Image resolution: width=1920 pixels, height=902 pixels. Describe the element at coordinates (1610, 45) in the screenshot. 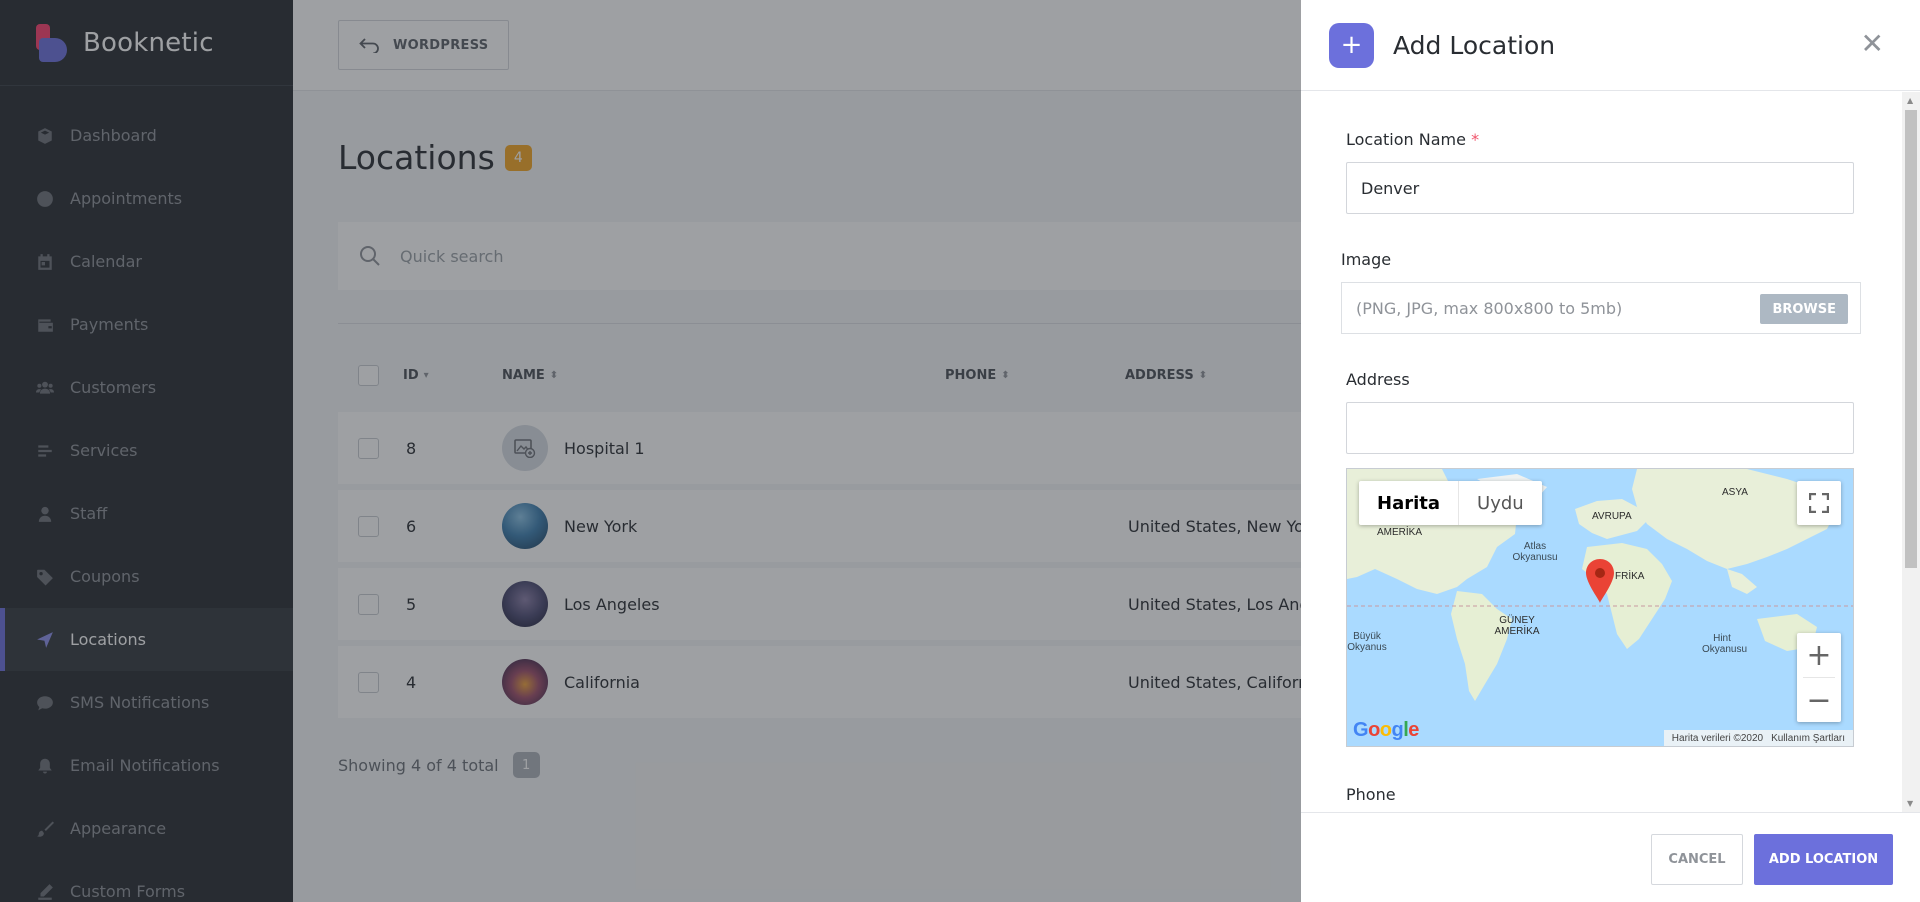

I see `panel-header: + Add Location ✕` at that location.